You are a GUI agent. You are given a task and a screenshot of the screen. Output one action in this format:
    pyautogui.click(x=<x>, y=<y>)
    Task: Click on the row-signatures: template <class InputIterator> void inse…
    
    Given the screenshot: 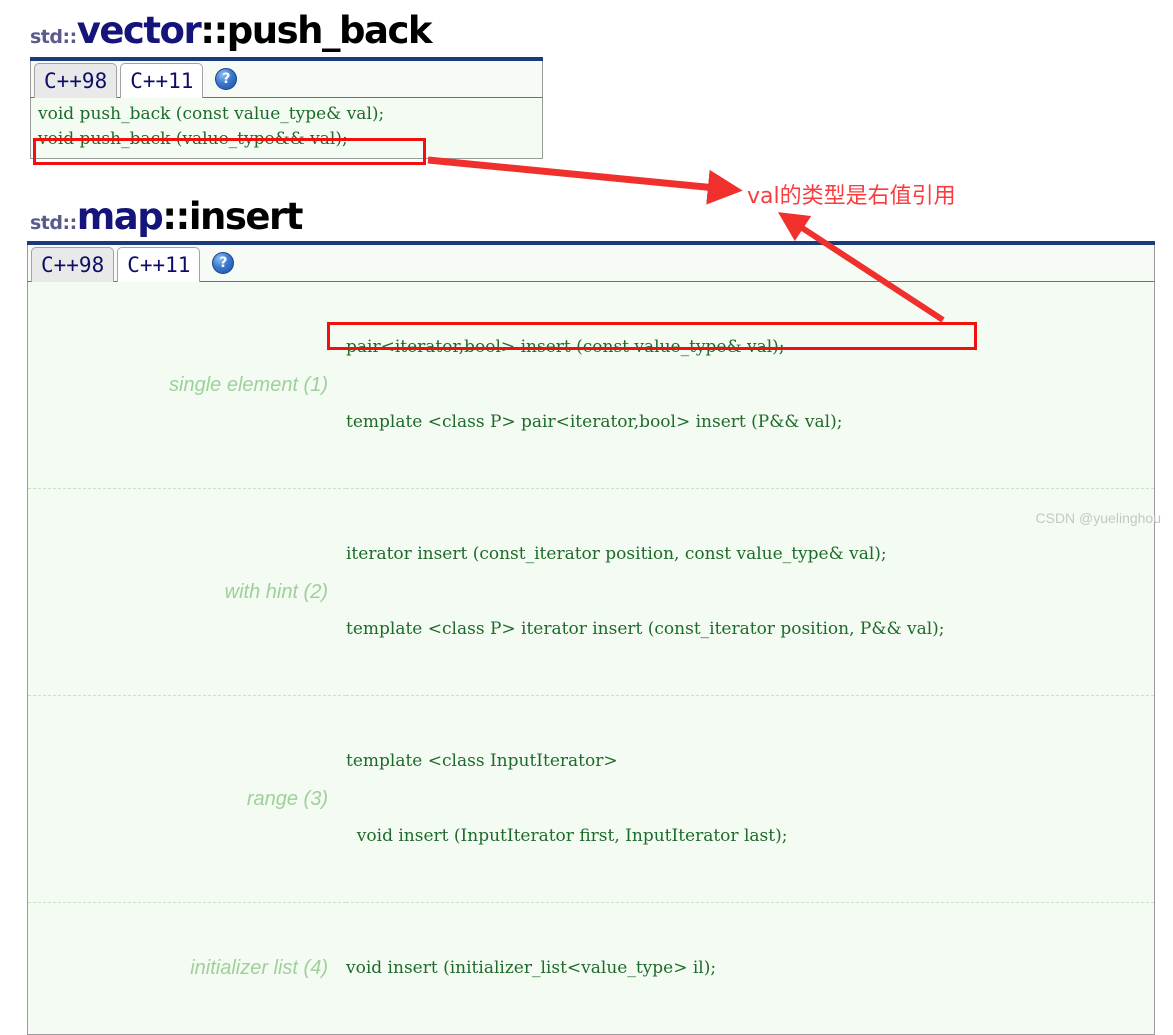 What is the action you would take?
    pyautogui.click(x=750, y=799)
    